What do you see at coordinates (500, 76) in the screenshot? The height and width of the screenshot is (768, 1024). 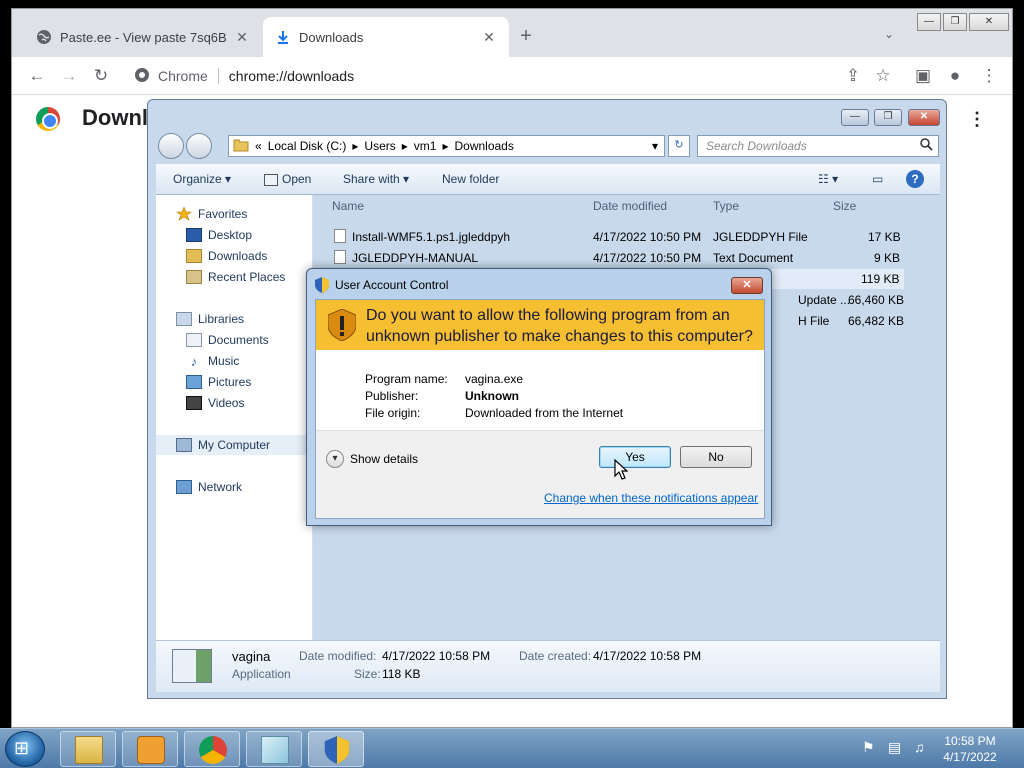 I see `omnibox: Chrome chrome://downloads` at bounding box center [500, 76].